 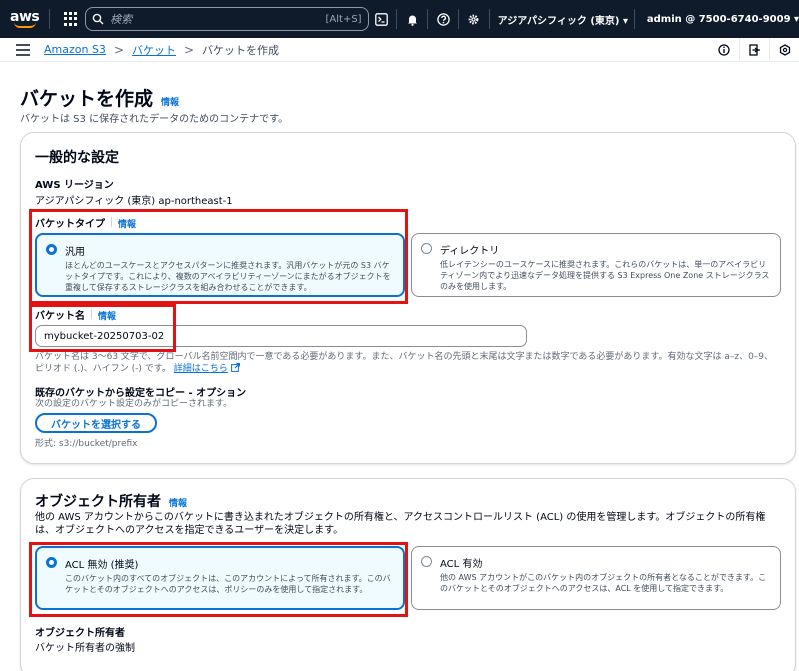 What do you see at coordinates (235, 367) in the screenshot?
I see `external-link-icon` at bounding box center [235, 367].